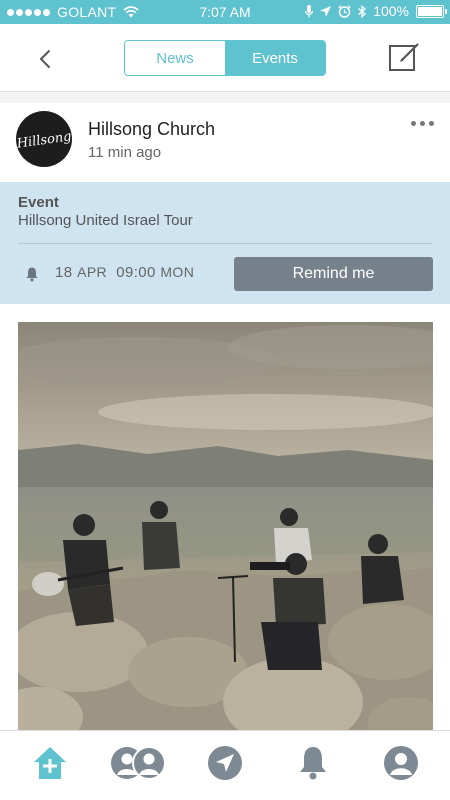 The width and height of the screenshot is (450, 800). I want to click on tab-notifications, so click(313, 763).